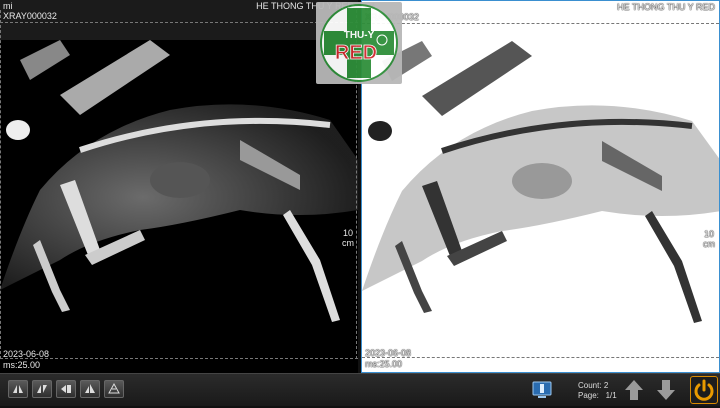  I want to click on monitor-icon, so click(542, 389).